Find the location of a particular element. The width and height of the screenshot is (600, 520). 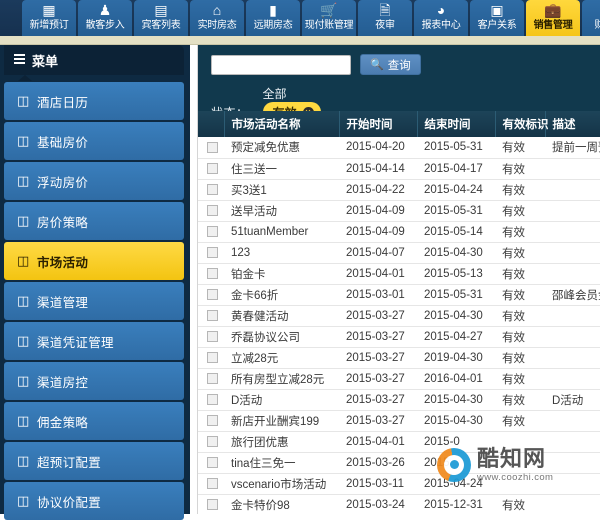

table-row: 住三送一 2015-04-14 2015-04-17 有效 is located at coordinates (399, 169).